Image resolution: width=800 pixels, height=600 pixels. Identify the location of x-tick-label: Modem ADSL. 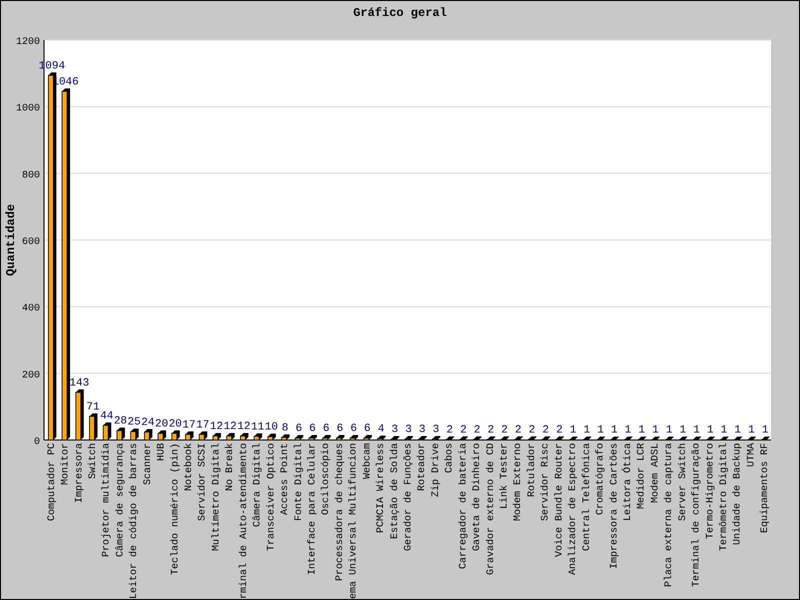
(656, 473).